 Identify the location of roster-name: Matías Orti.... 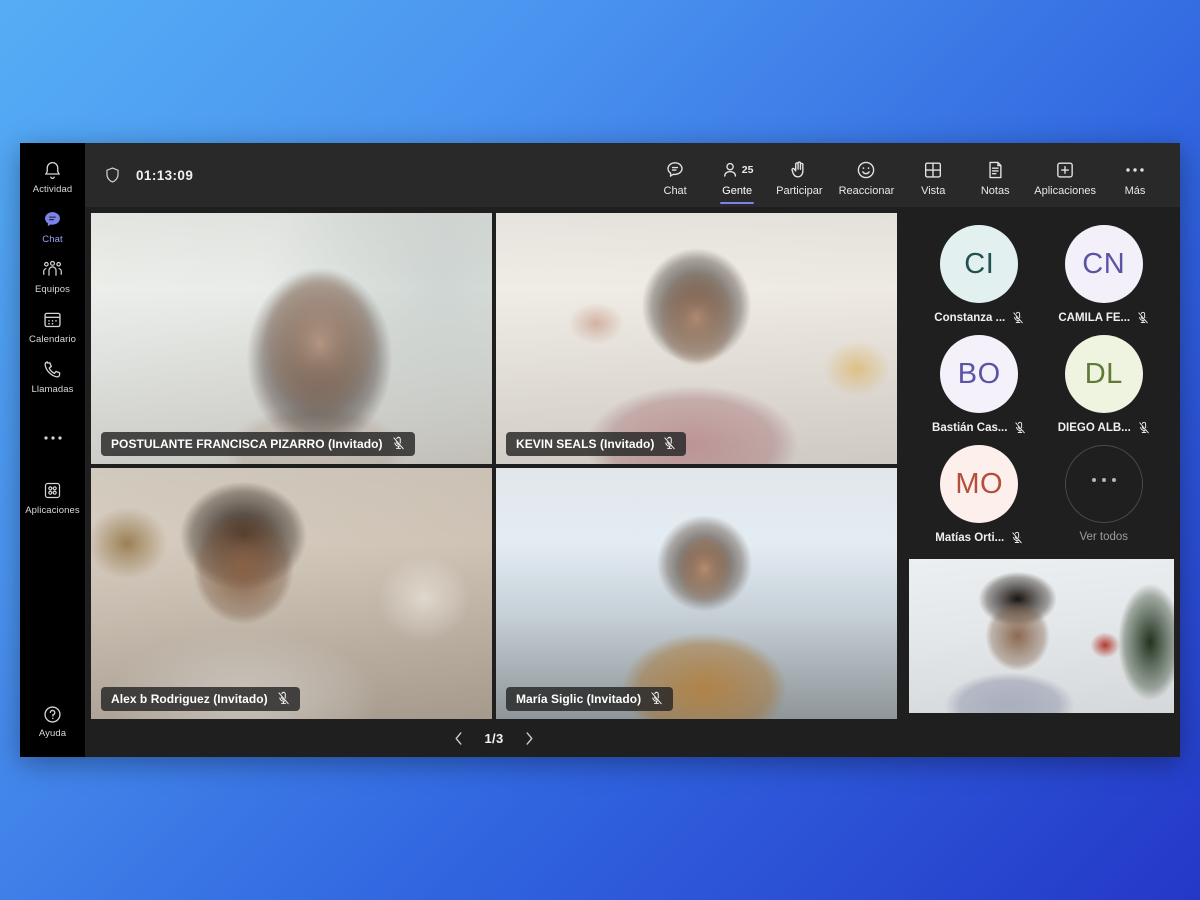
(970, 538).